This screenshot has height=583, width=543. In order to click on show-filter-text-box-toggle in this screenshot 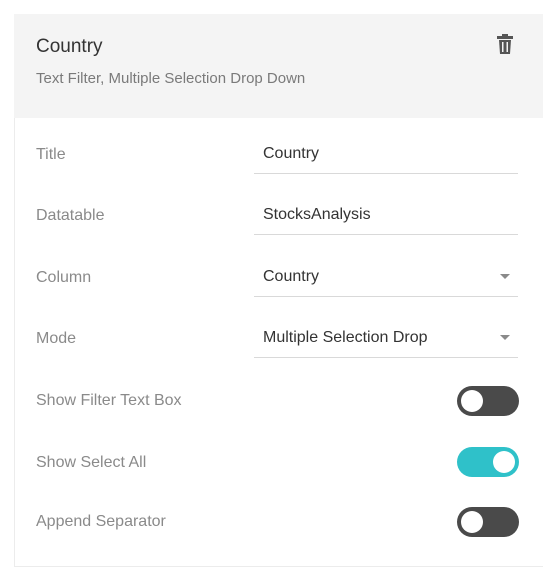, I will do `click(488, 401)`.